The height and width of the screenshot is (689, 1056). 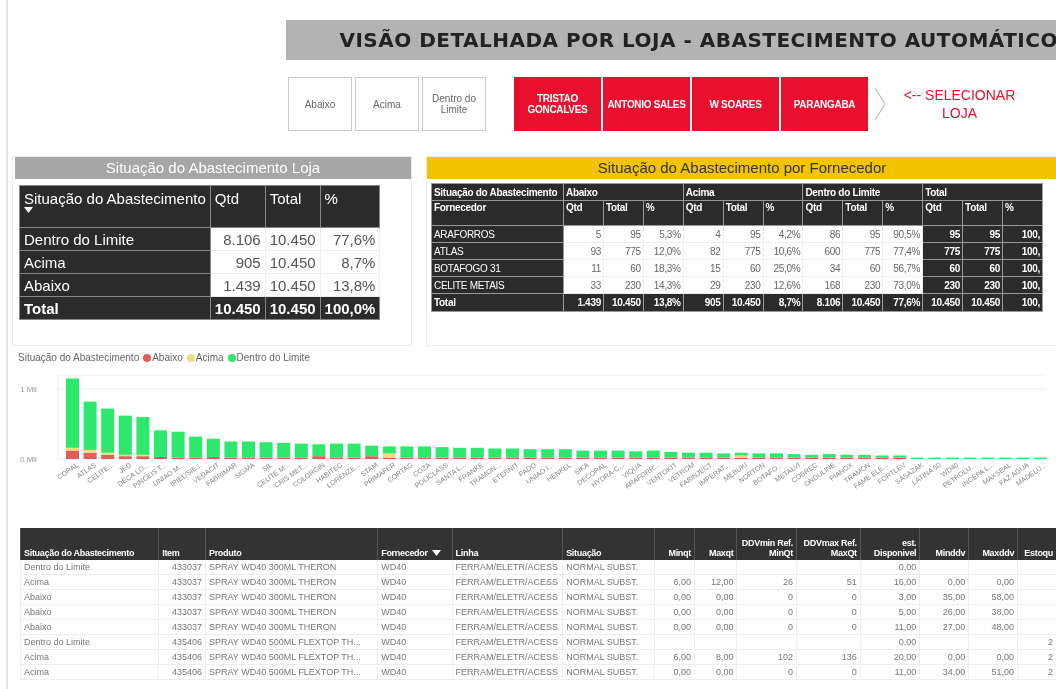 I want to click on page-title: VISÃO DETALHADA POR LOJA - ABASTECIMENTO AUTOMÁTICO, so click(x=671, y=40).